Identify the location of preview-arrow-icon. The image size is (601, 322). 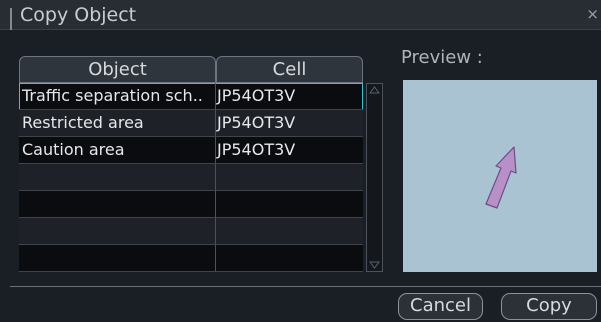
(501, 177).